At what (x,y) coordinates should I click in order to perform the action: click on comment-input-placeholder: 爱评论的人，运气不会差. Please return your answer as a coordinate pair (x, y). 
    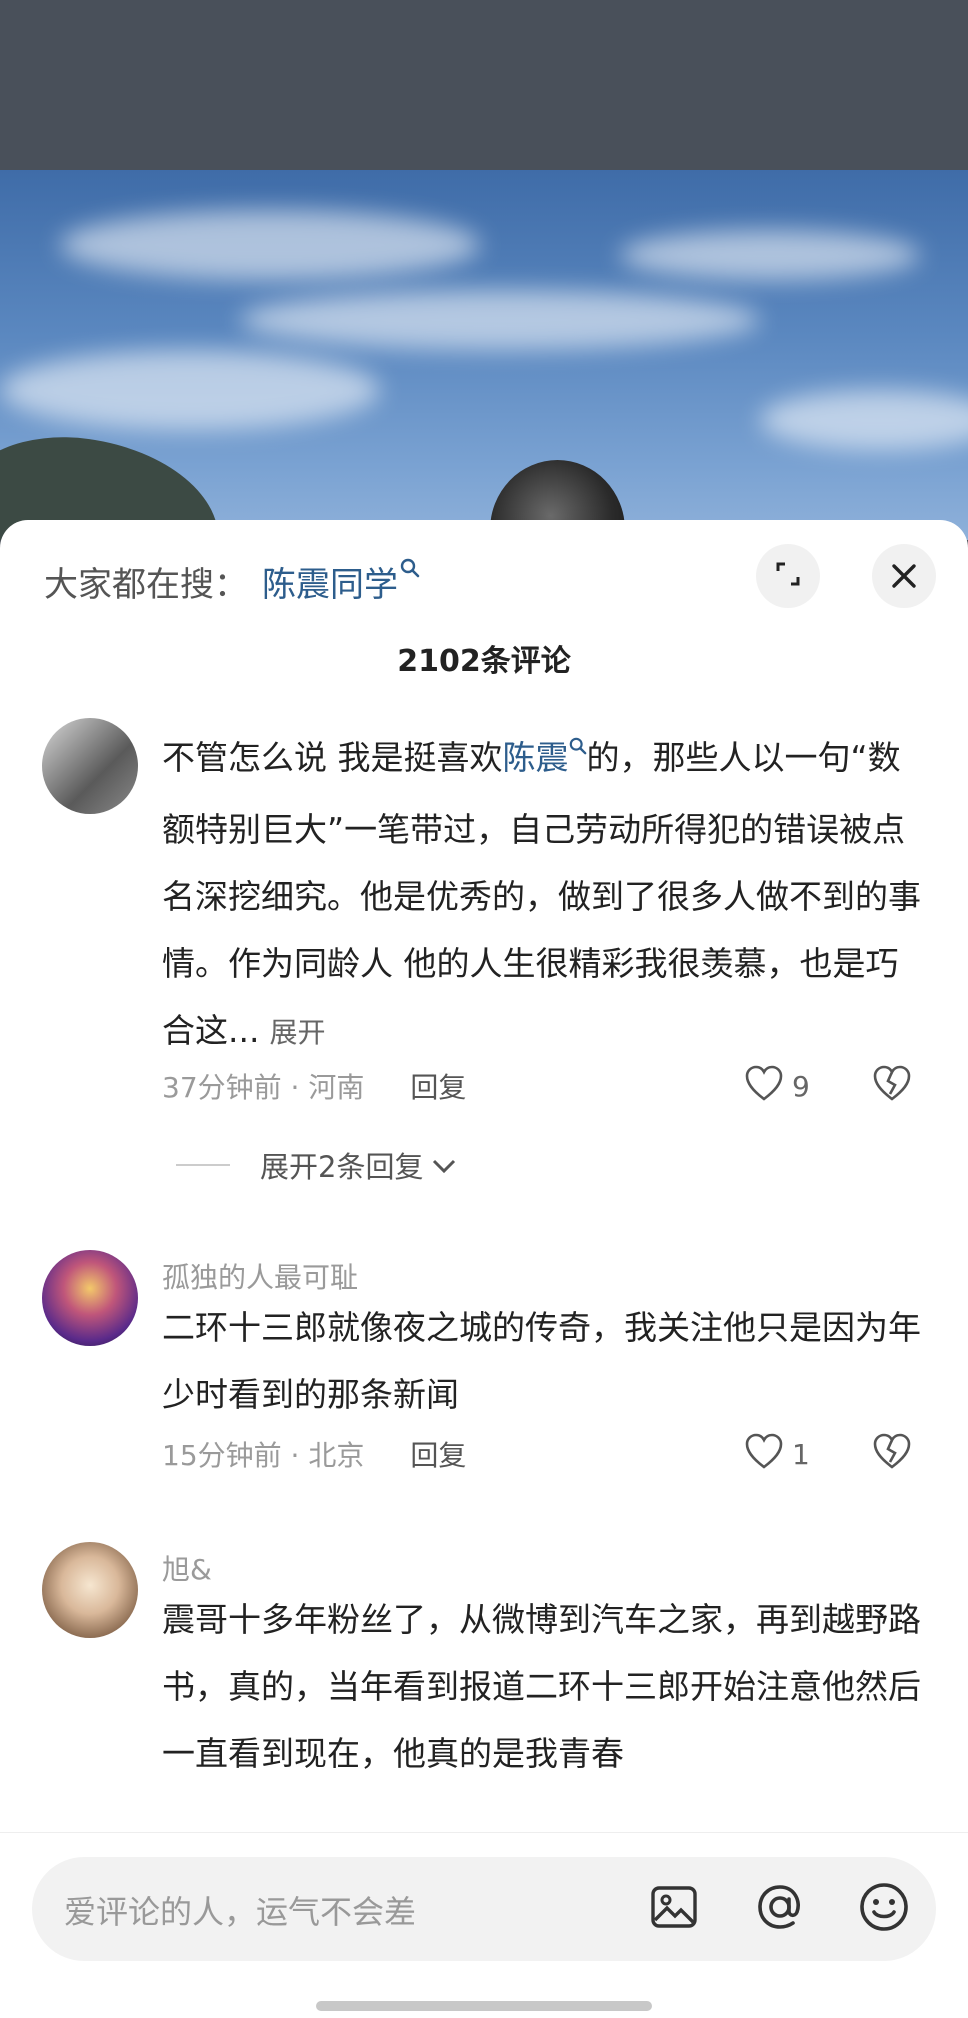
    Looking at the image, I should click on (240, 1912).